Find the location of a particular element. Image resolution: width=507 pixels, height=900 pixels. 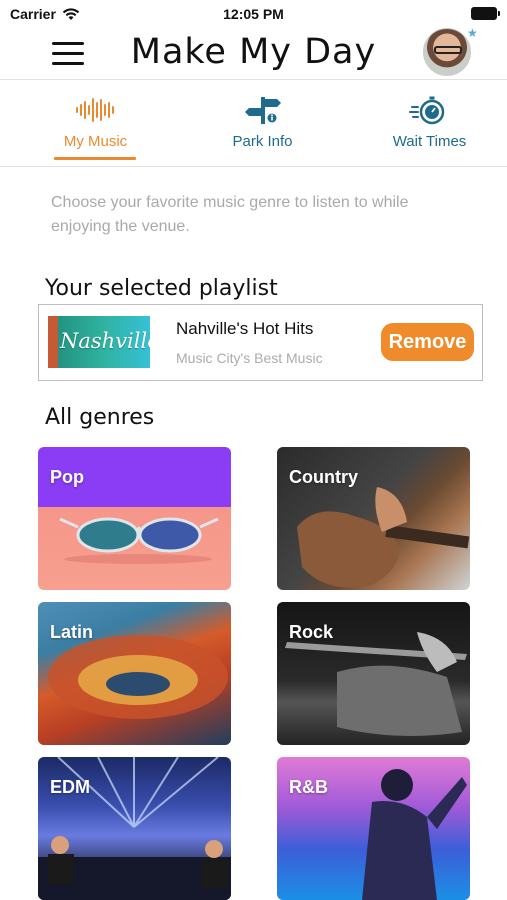

avatar-glasses is located at coordinates (448, 50).